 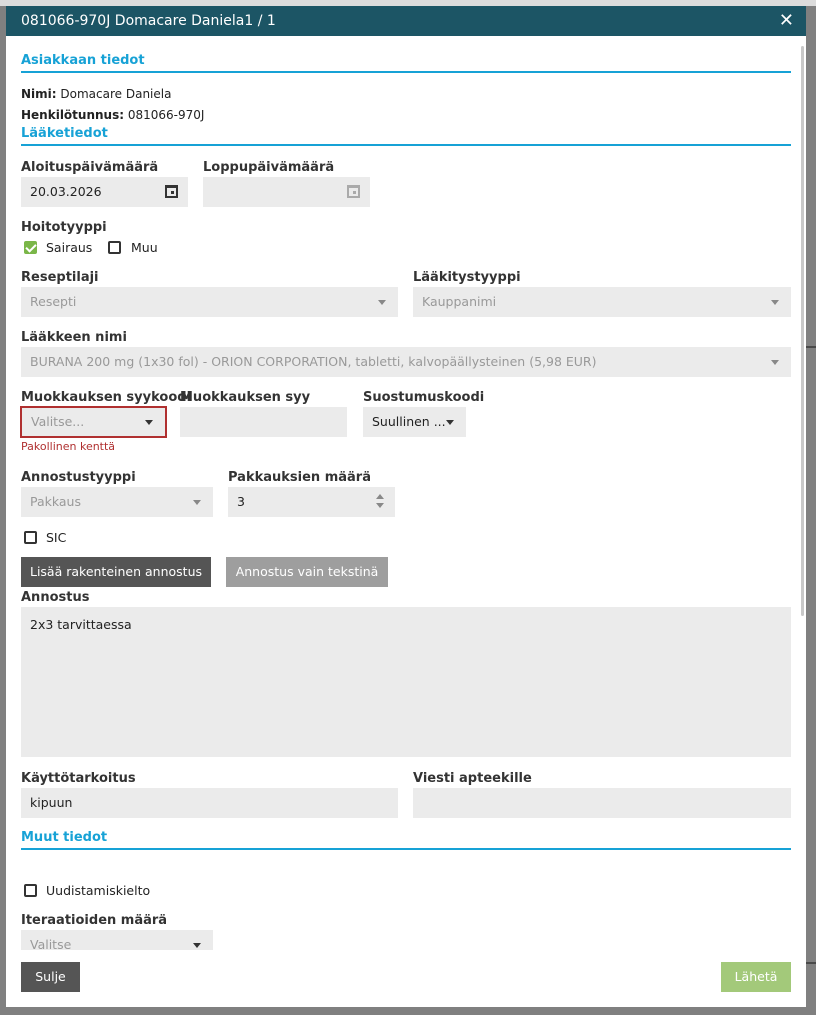 I want to click on purpose-label: Käyttötarkoitus, so click(x=78, y=778).